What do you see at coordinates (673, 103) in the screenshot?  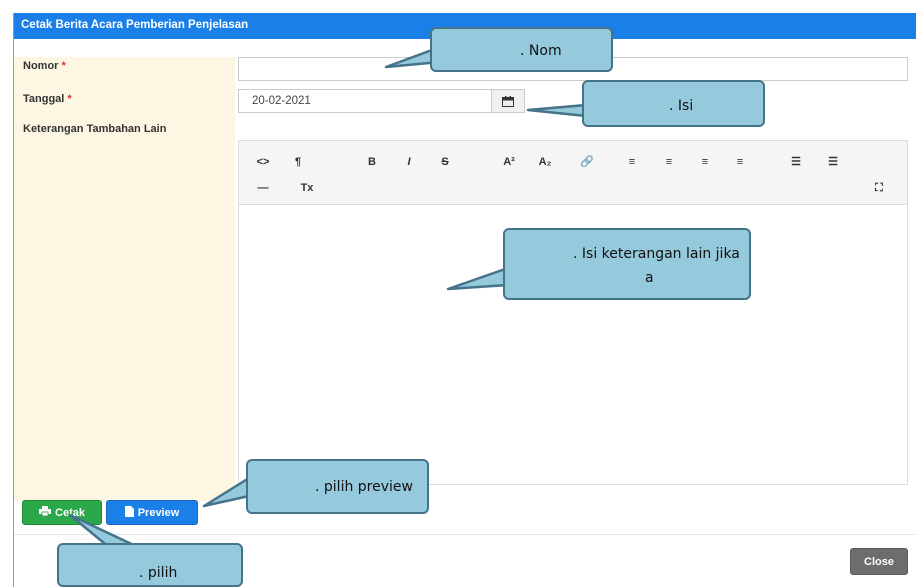 I see `callout-tanggal: . Isi` at bounding box center [673, 103].